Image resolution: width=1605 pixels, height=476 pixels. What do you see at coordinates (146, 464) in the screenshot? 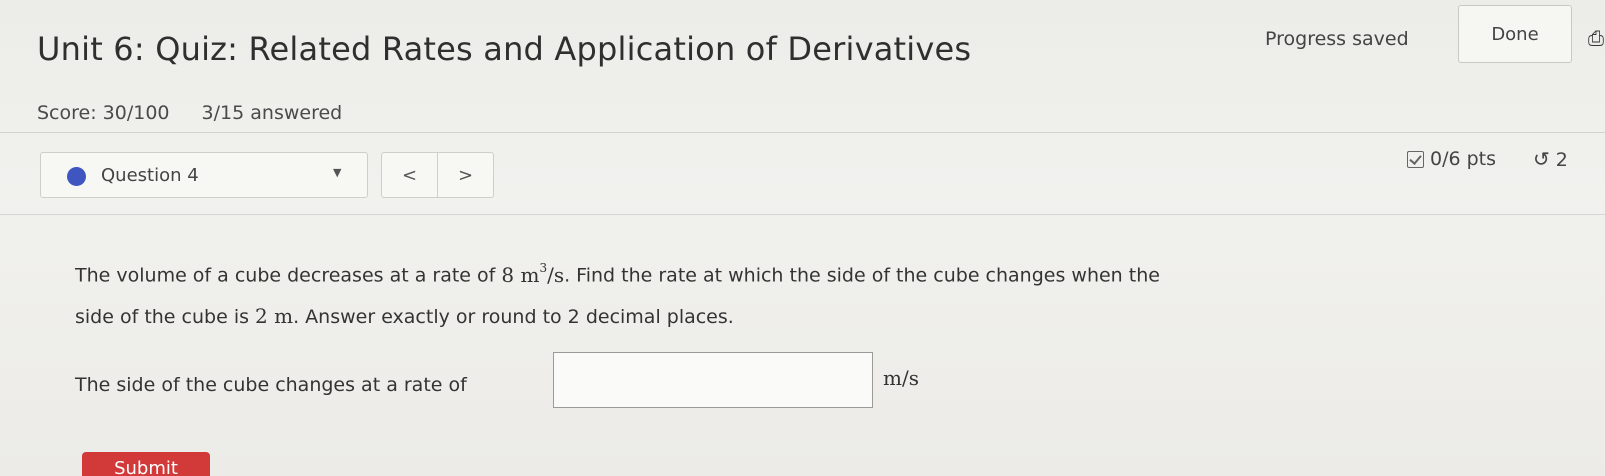
I see `submit-button: Submit` at bounding box center [146, 464].